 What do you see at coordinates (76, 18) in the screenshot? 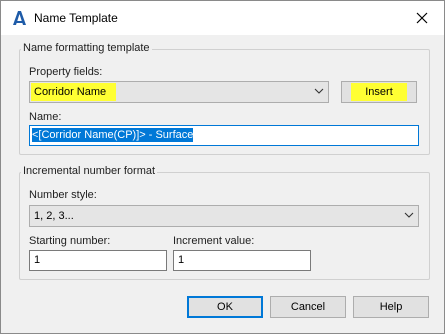
I see `window-title: Name Template` at bounding box center [76, 18].